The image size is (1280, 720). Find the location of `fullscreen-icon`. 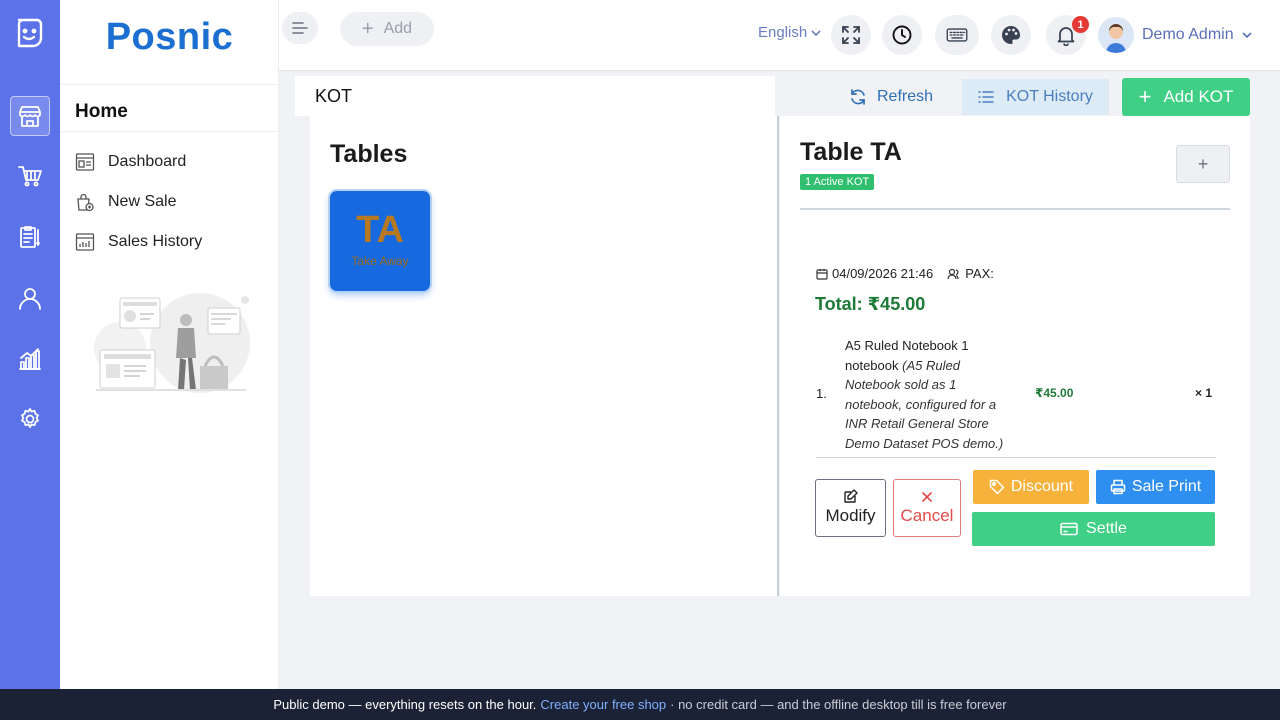

fullscreen-icon is located at coordinates (851, 35).